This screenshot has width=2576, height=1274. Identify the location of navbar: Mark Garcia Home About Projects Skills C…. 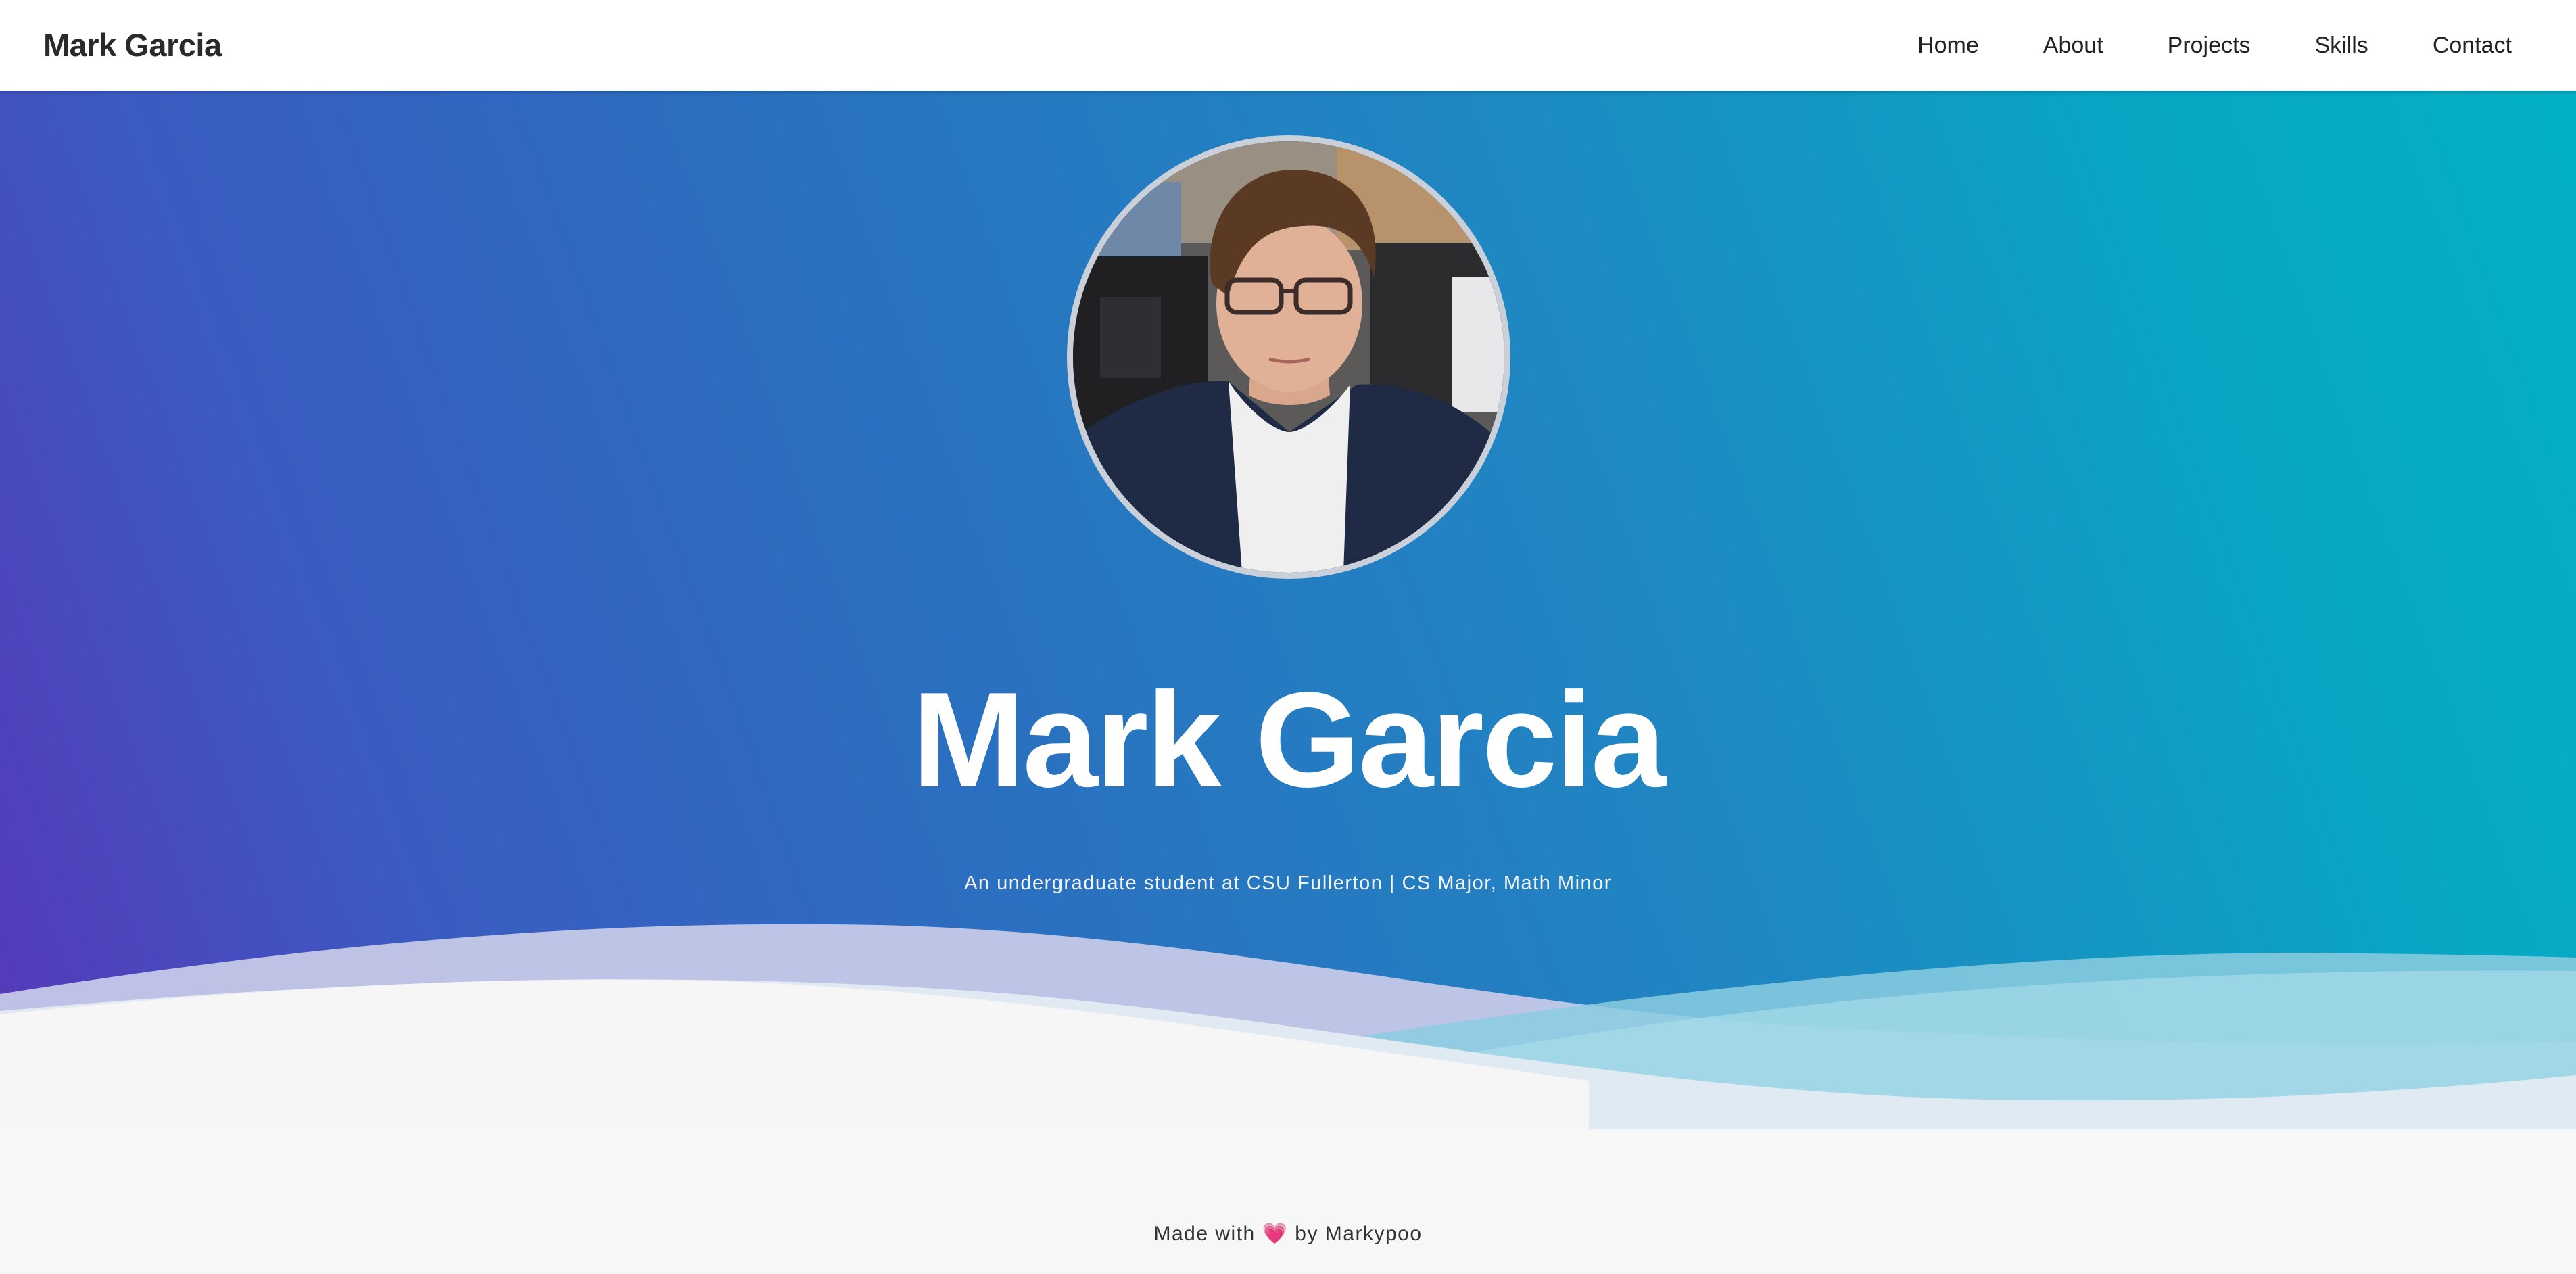
(1288, 45).